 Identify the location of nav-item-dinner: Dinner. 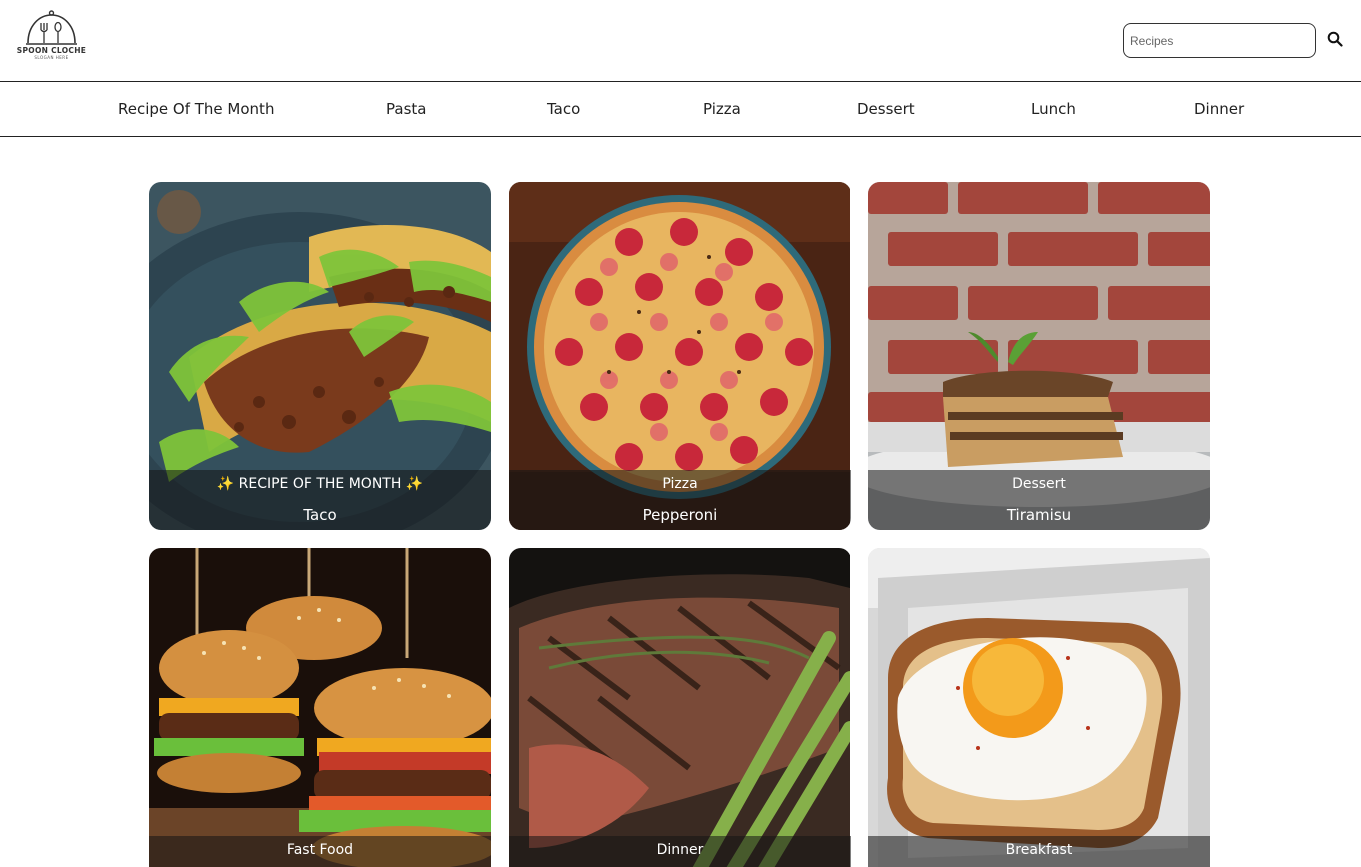
(1219, 109).